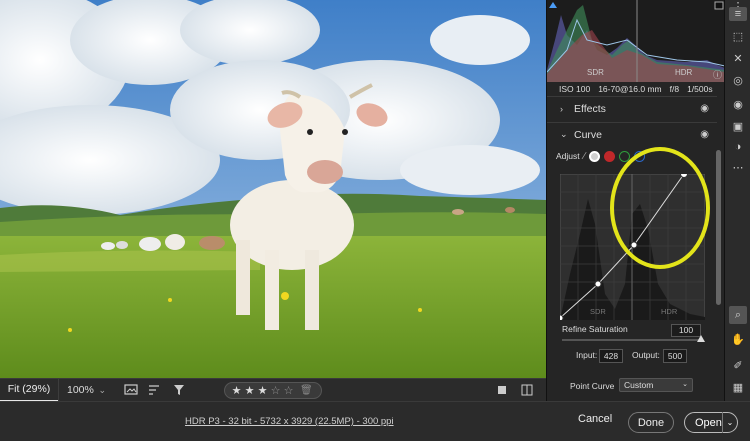 This screenshot has height=441, width=750. I want to click on done-button: Done, so click(651, 422).